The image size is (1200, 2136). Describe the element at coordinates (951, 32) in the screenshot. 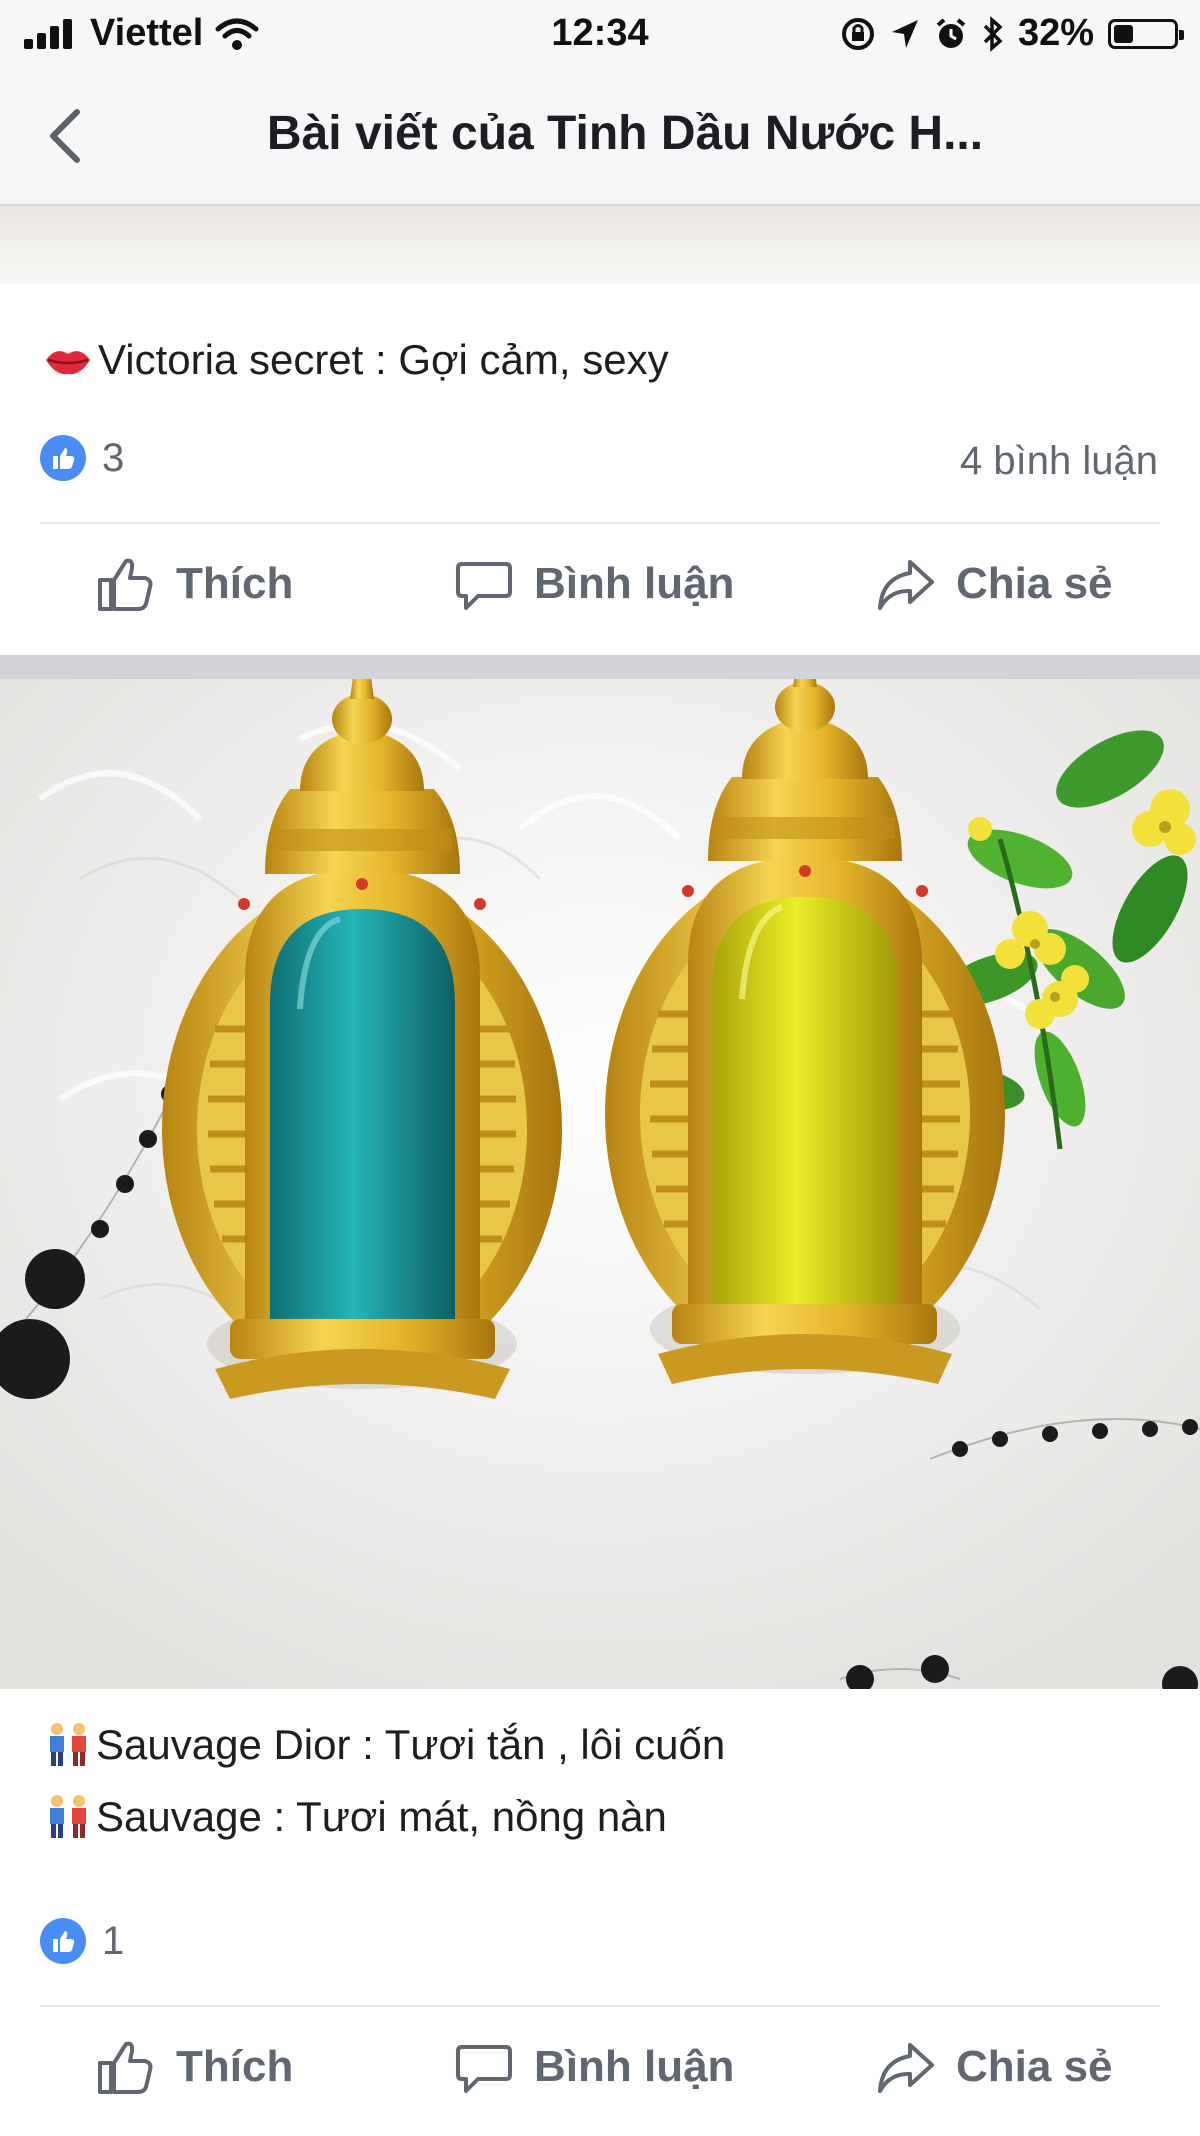

I see `alarm-icon` at that location.